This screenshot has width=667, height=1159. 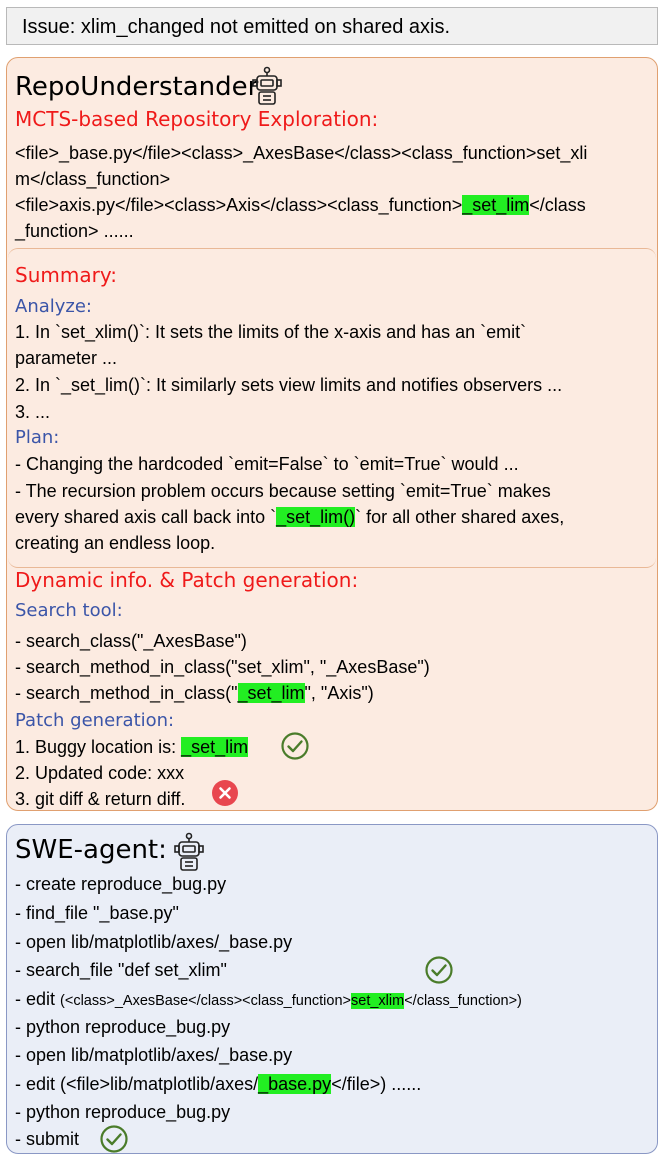 What do you see at coordinates (132, 747) in the screenshot?
I see `patch-item-1: 1. Buggy location is: _set_lim` at bounding box center [132, 747].